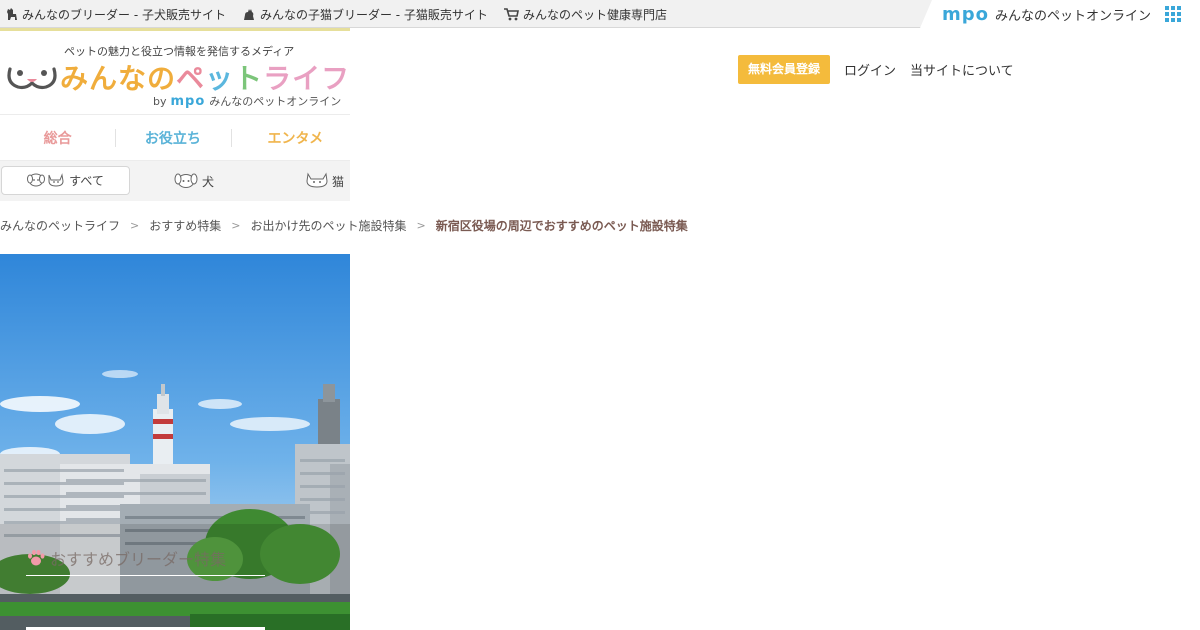 The height and width of the screenshot is (630, 1200). What do you see at coordinates (65, 180) in the screenshot?
I see `pet-filter-all: すべて` at bounding box center [65, 180].